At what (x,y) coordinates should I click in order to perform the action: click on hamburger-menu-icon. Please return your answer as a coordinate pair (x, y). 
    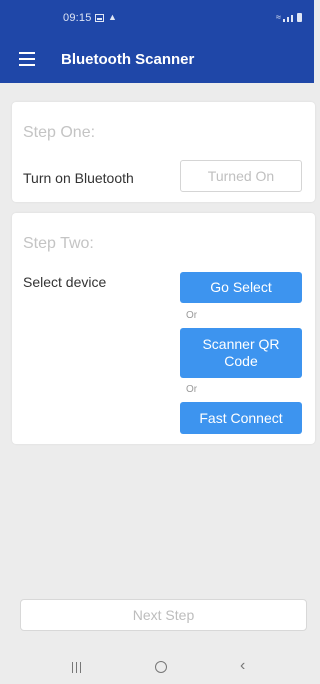
    Looking at the image, I should click on (27, 59).